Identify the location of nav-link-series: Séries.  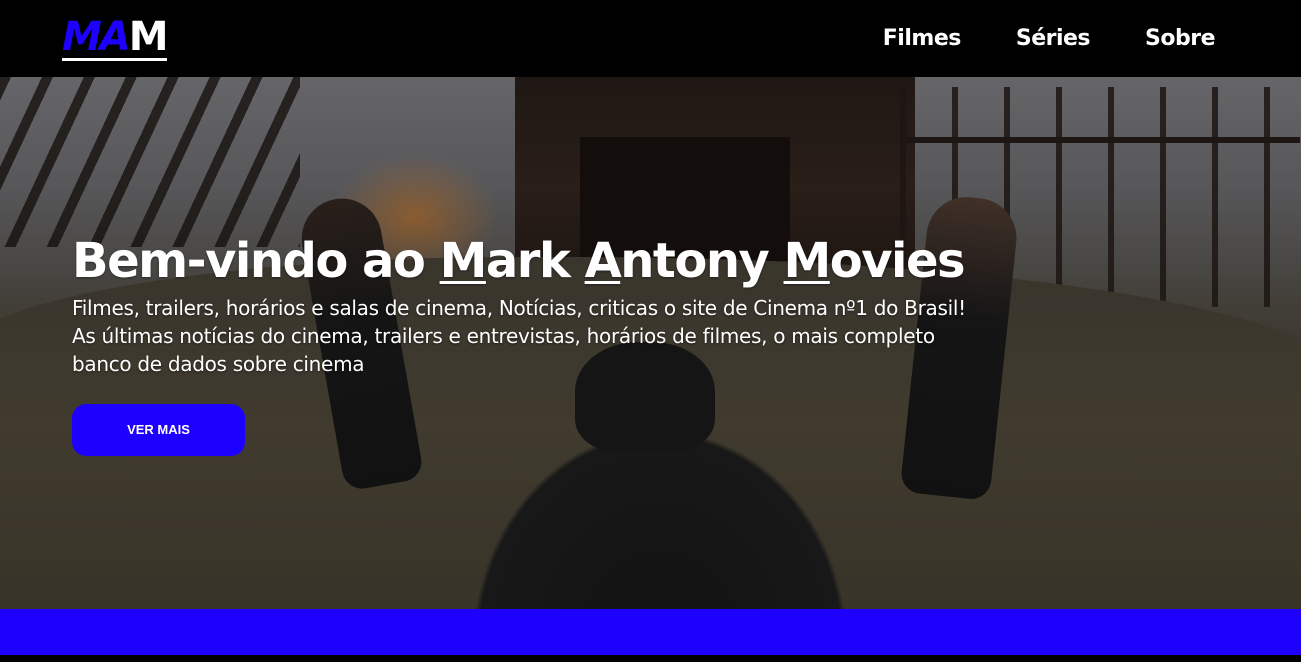
(1053, 38).